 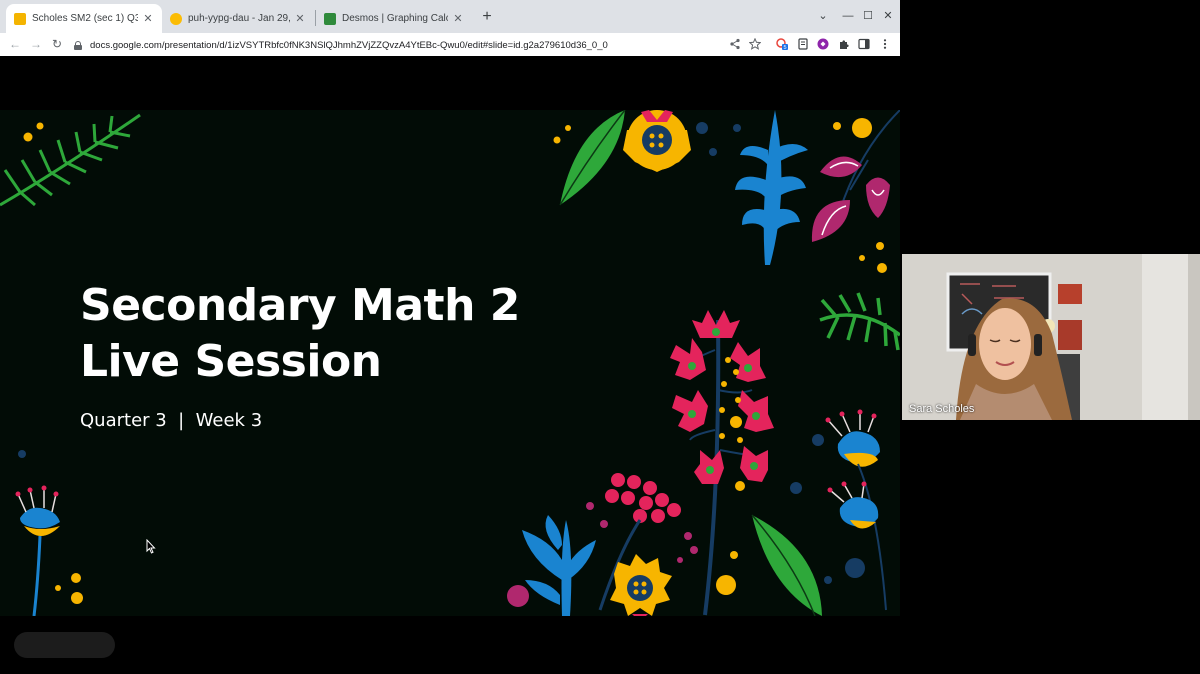 I want to click on reload-button: ↻, so click(x=57, y=44).